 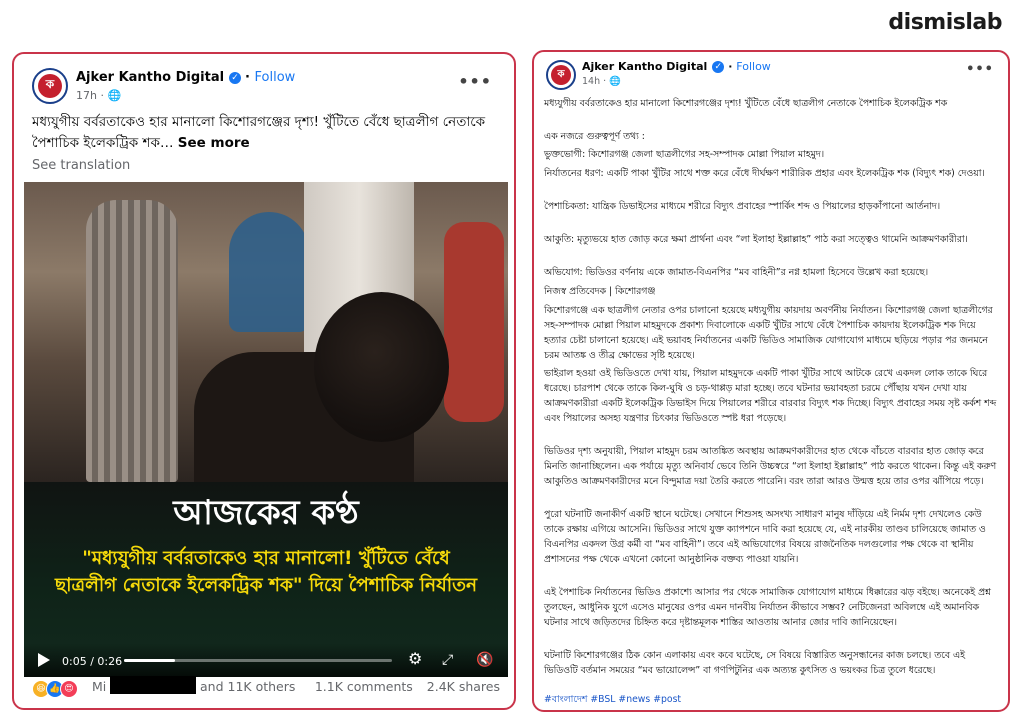 What do you see at coordinates (266, 513) in the screenshot?
I see `overlay-title: আজকের কণ্ঠ` at bounding box center [266, 513].